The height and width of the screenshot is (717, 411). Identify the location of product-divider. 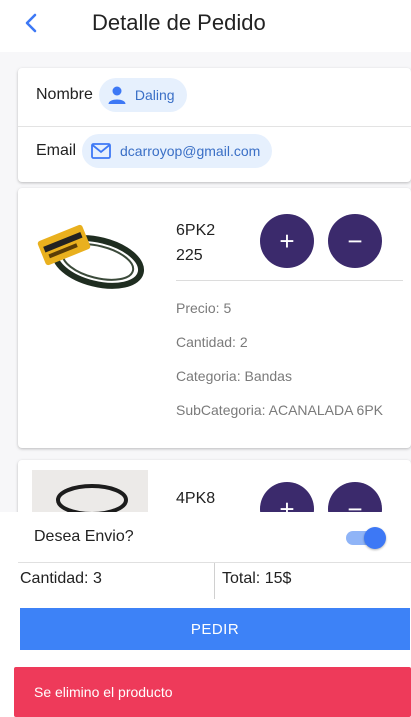
(289, 280).